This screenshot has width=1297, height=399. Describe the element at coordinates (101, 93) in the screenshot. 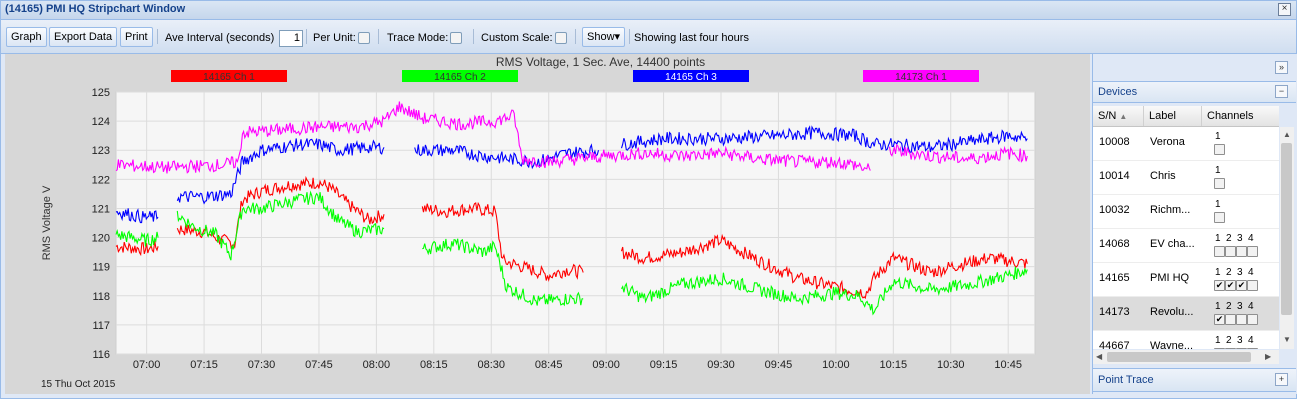

I see `y-tick-label: 125` at that location.